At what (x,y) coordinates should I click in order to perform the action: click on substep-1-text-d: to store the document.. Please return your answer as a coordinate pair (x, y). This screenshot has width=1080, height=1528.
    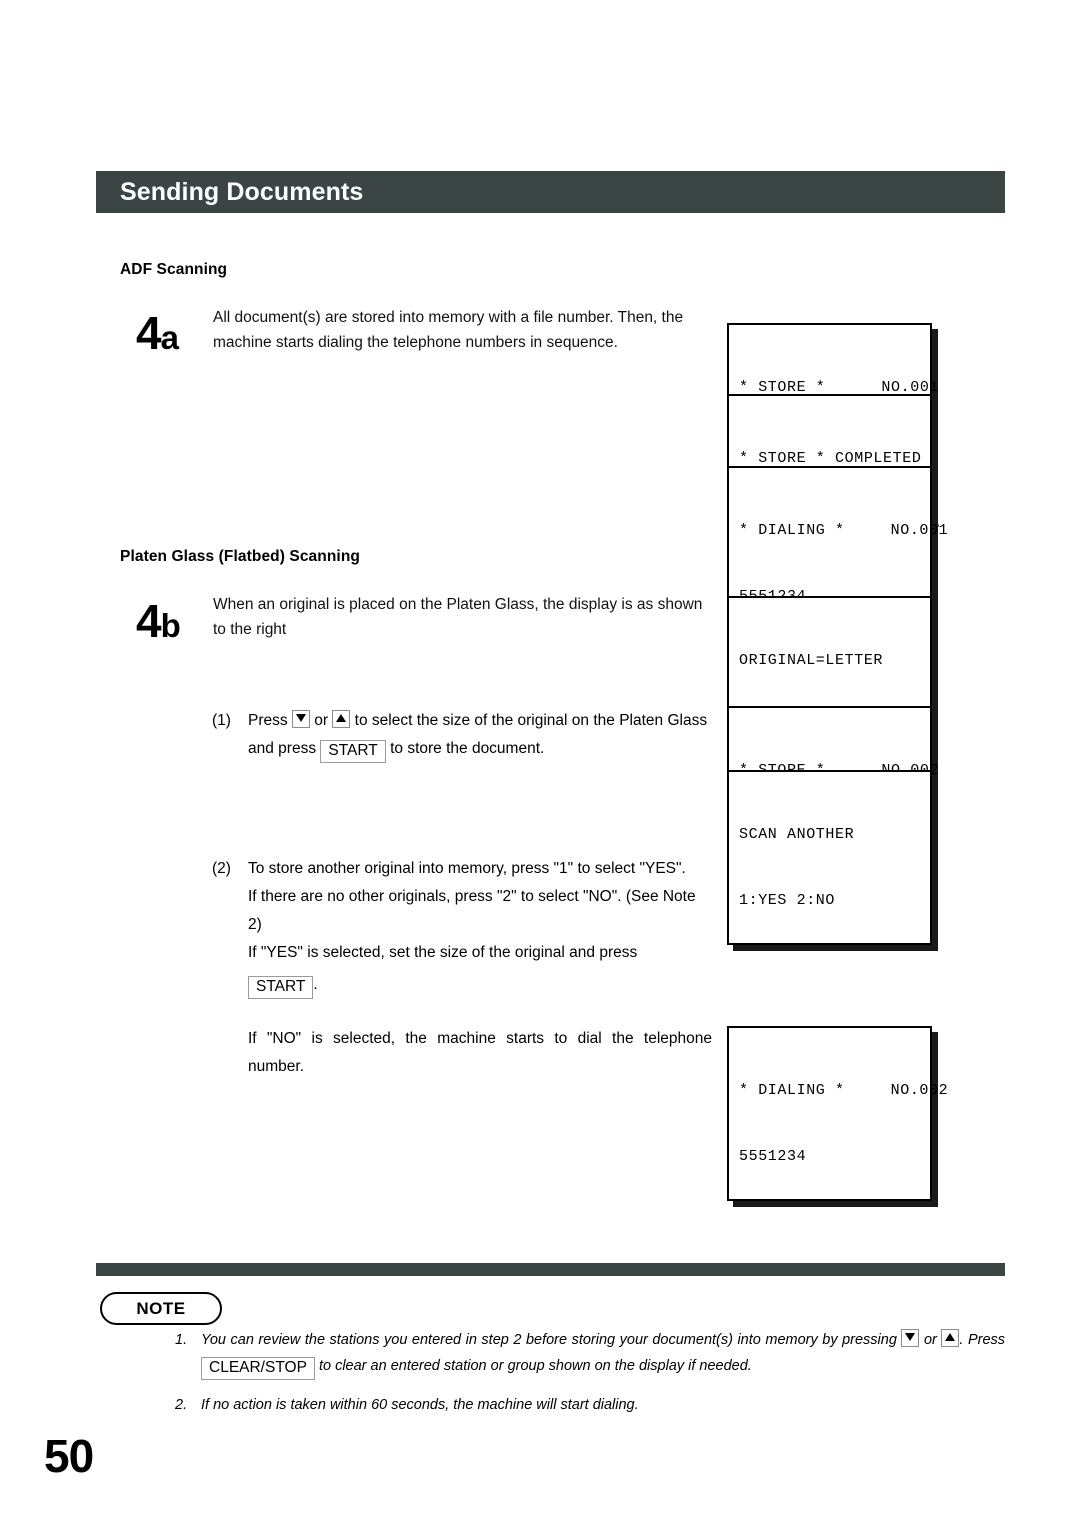
    Looking at the image, I should click on (467, 748).